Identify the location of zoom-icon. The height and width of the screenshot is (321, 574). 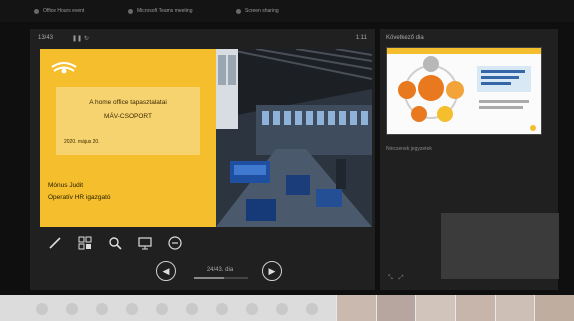
(115, 243).